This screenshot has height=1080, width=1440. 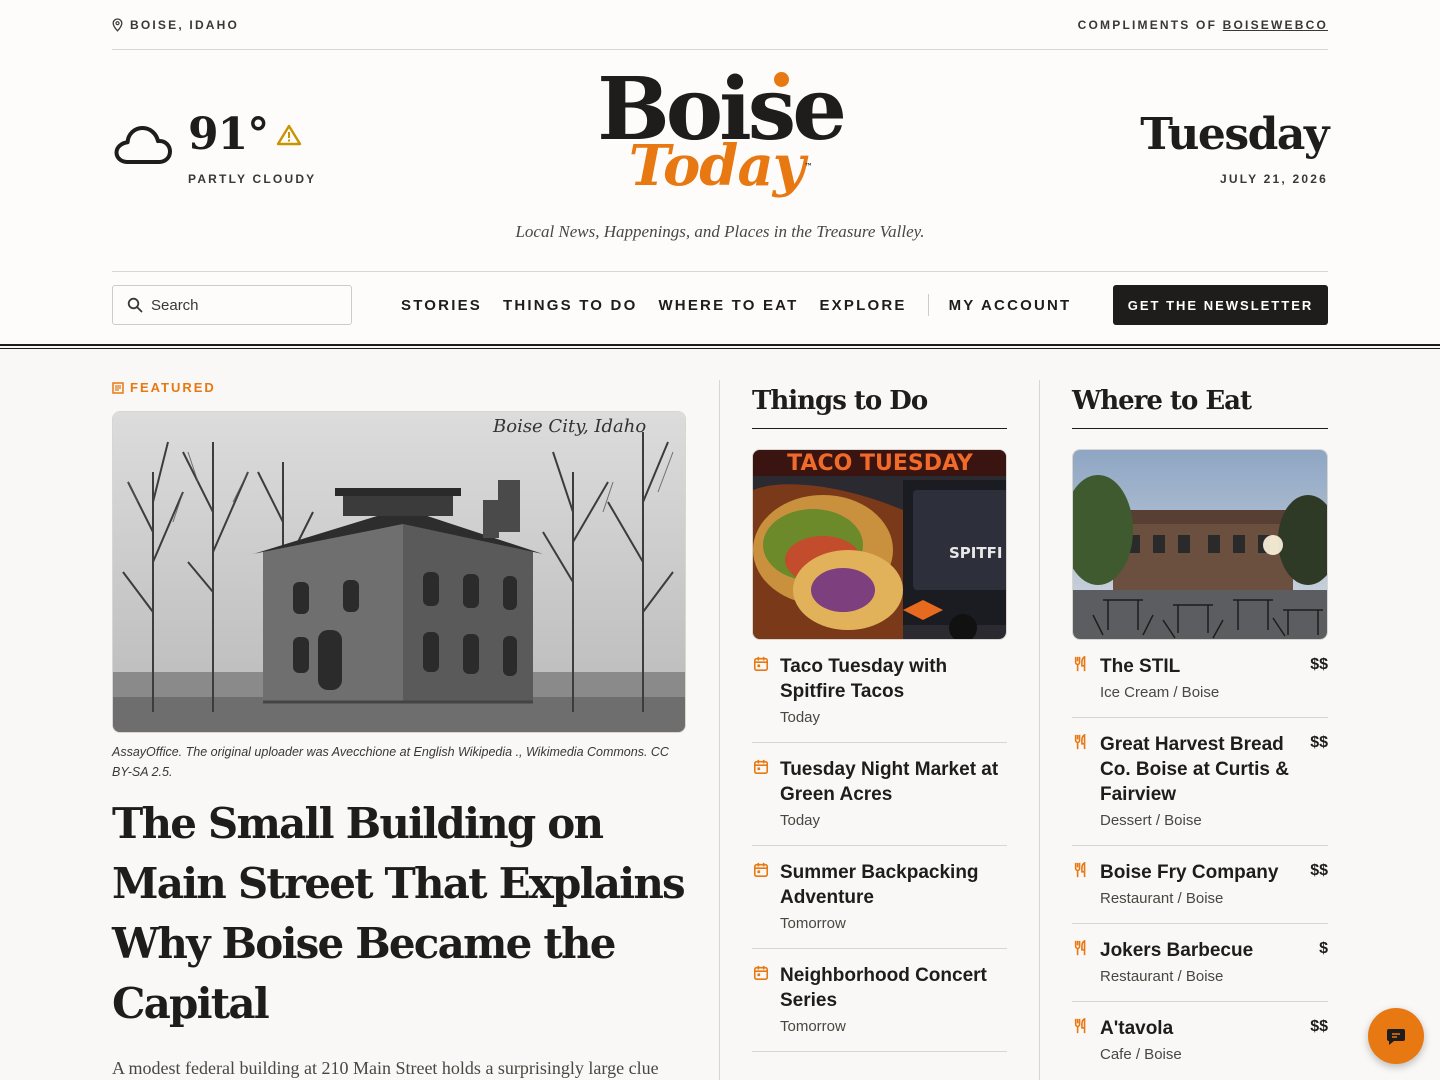 What do you see at coordinates (781, 79) in the screenshot?
I see `logo-dot` at bounding box center [781, 79].